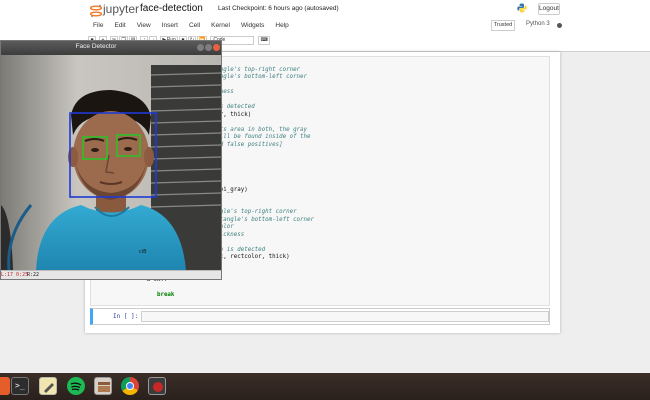 Image resolution: width=650 pixels, height=400 pixels. What do you see at coordinates (345, 316) in the screenshot?
I see `cell-input-area` at bounding box center [345, 316].